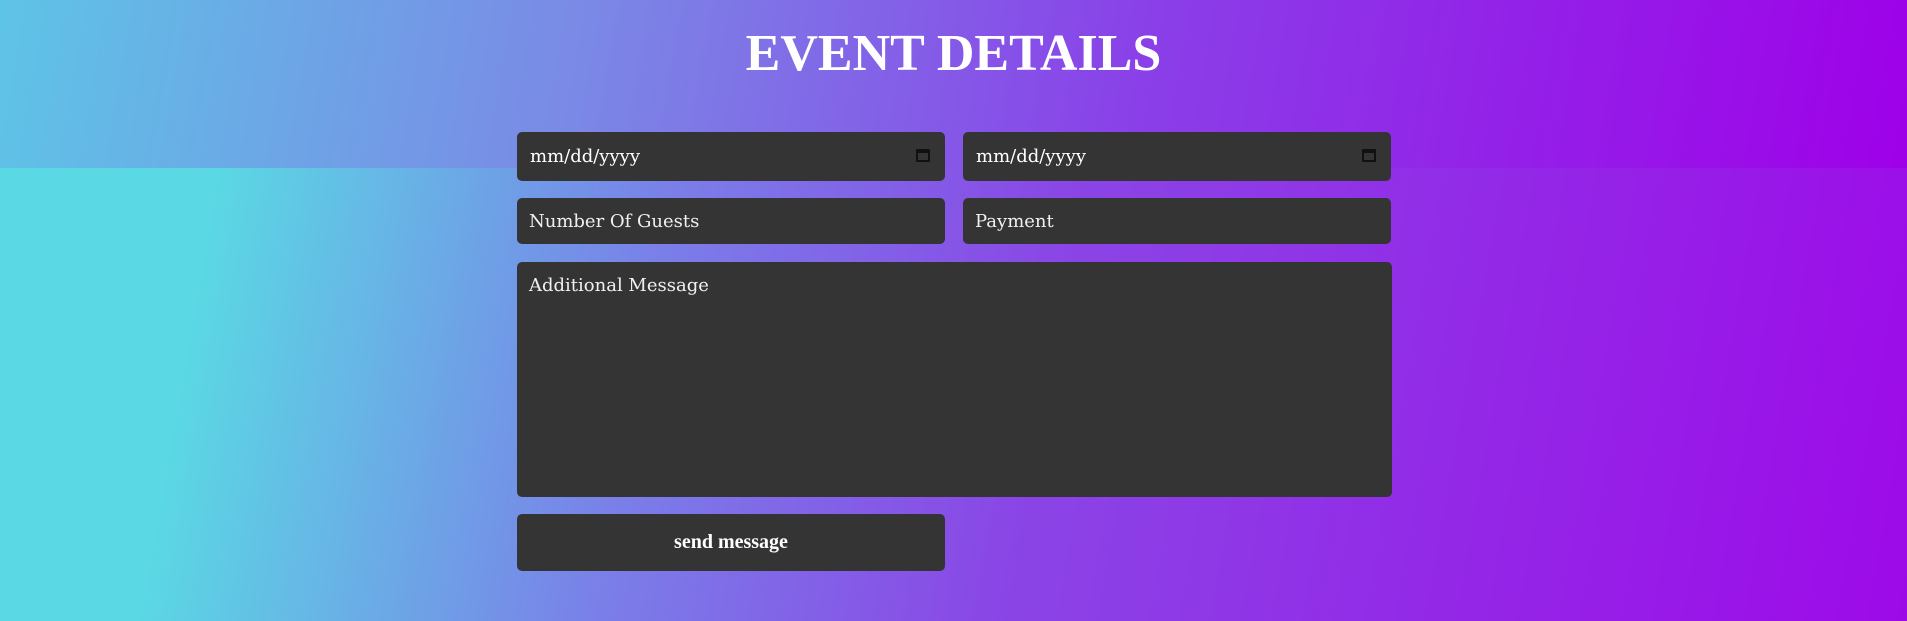 The height and width of the screenshot is (621, 1907). What do you see at coordinates (1031, 156) in the screenshot?
I see `end-date-value: mm/dd/yyyy` at bounding box center [1031, 156].